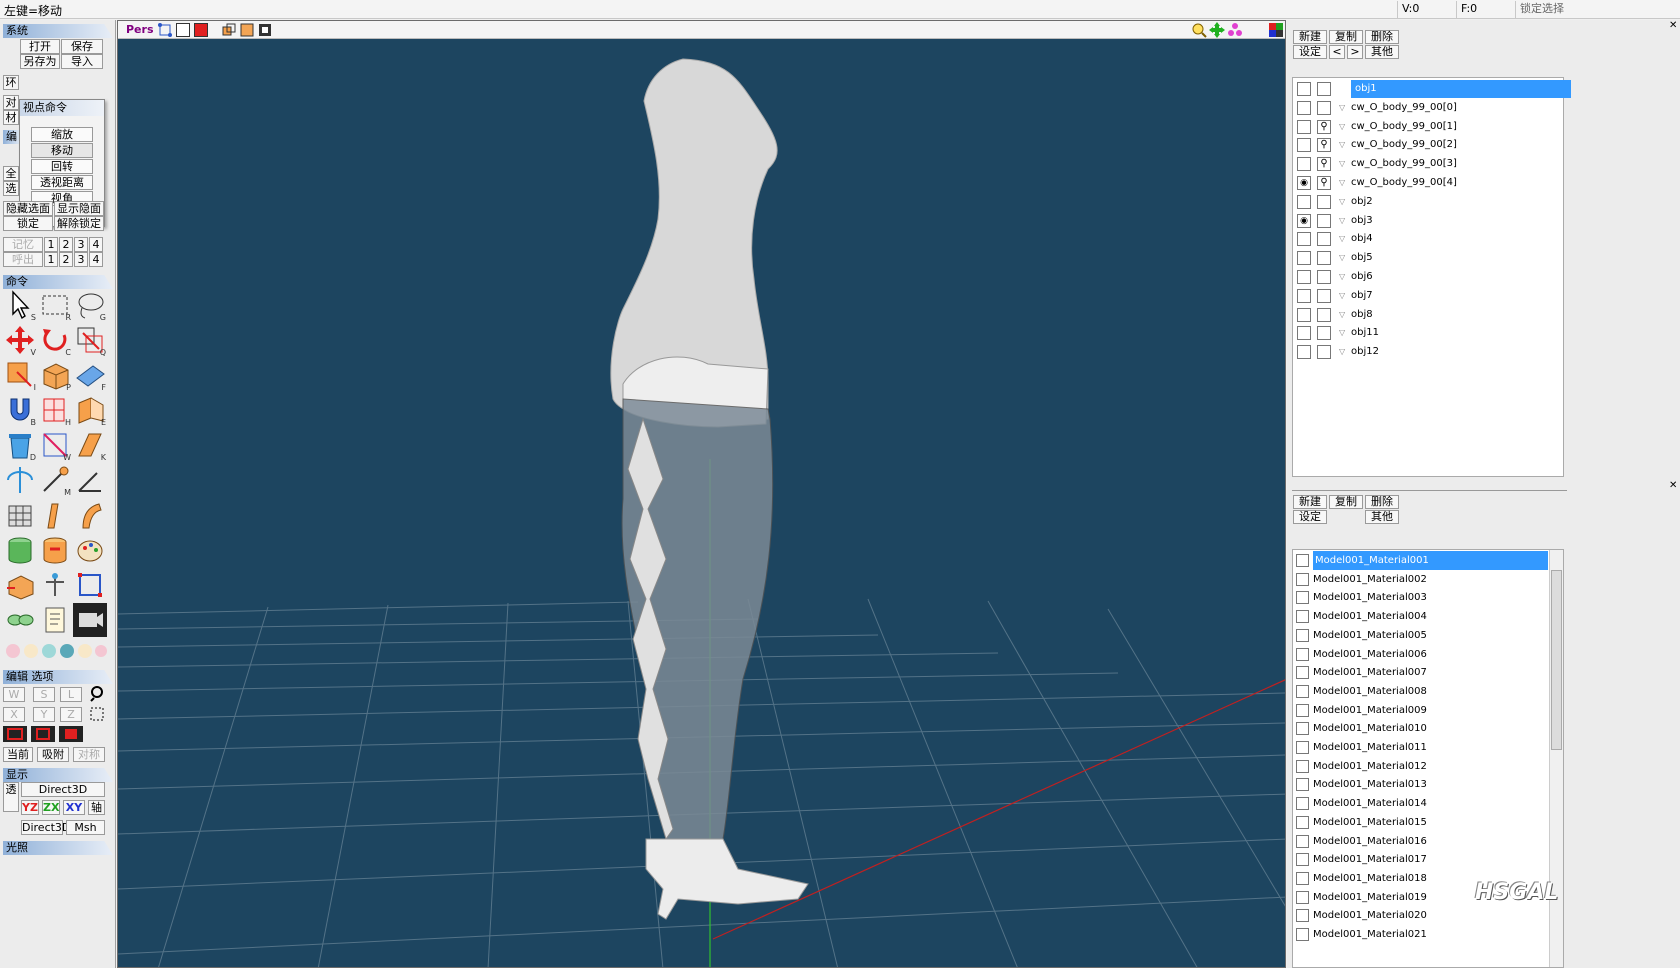 This screenshot has width=1680, height=968. I want to click on lock-button: 锁定, so click(28, 223).